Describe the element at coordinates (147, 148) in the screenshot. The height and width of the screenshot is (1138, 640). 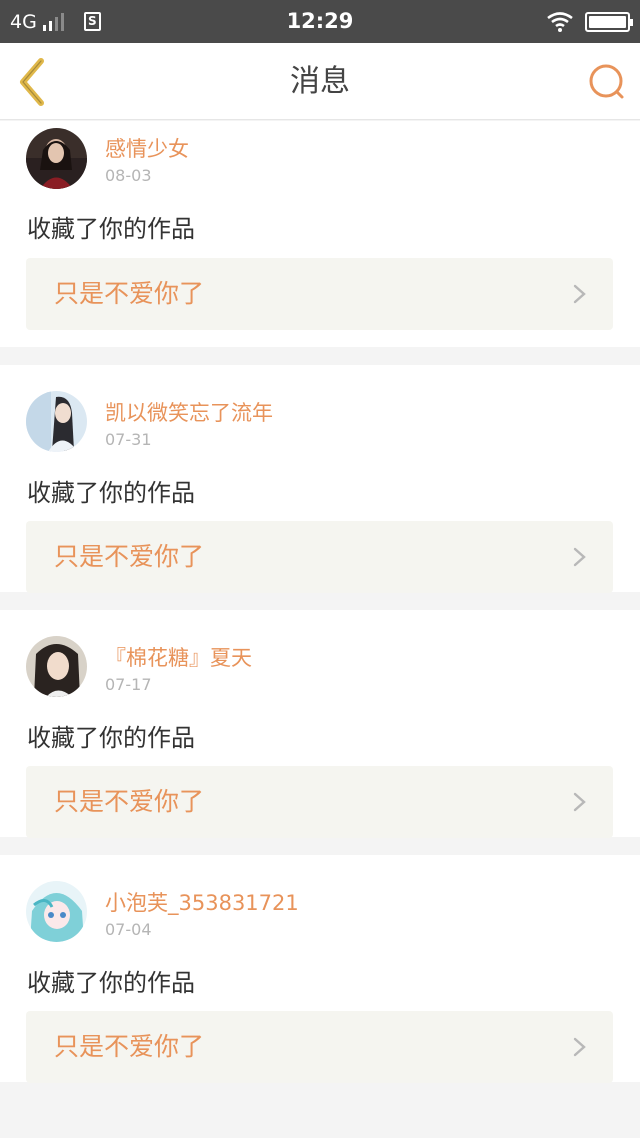
I see `username: 感情少女` at that location.